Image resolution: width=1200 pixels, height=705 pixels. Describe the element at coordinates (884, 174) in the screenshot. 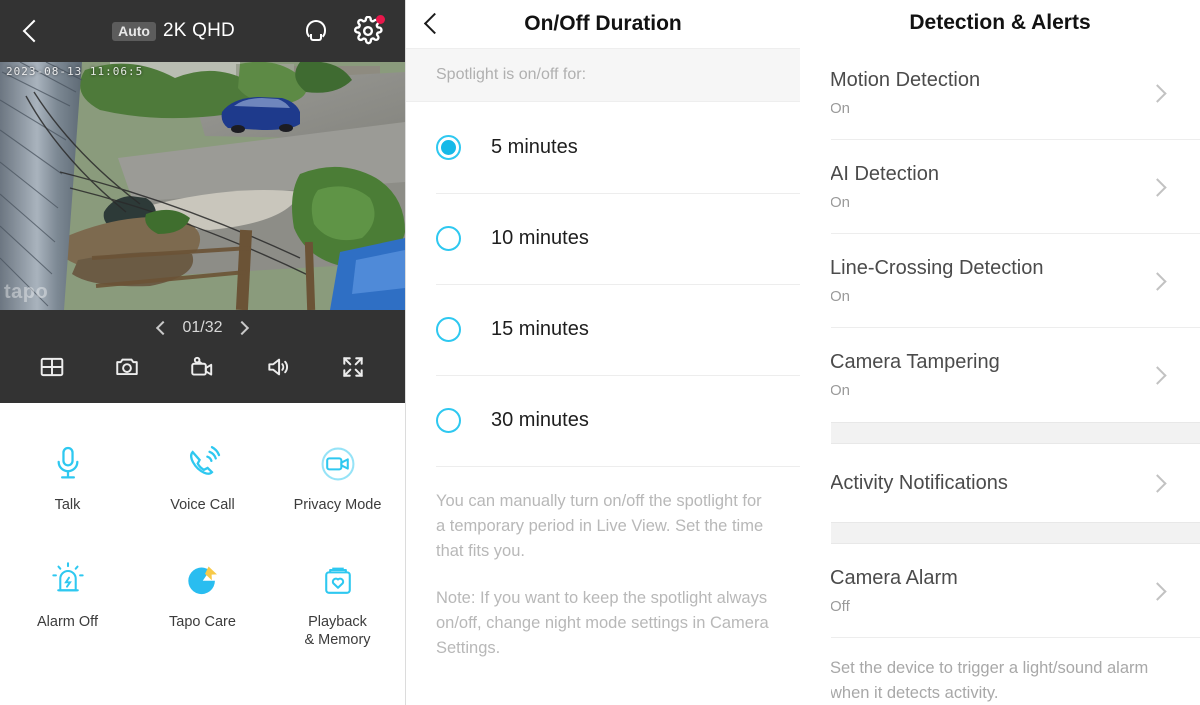

I see `item-label: AI Detection` at that location.